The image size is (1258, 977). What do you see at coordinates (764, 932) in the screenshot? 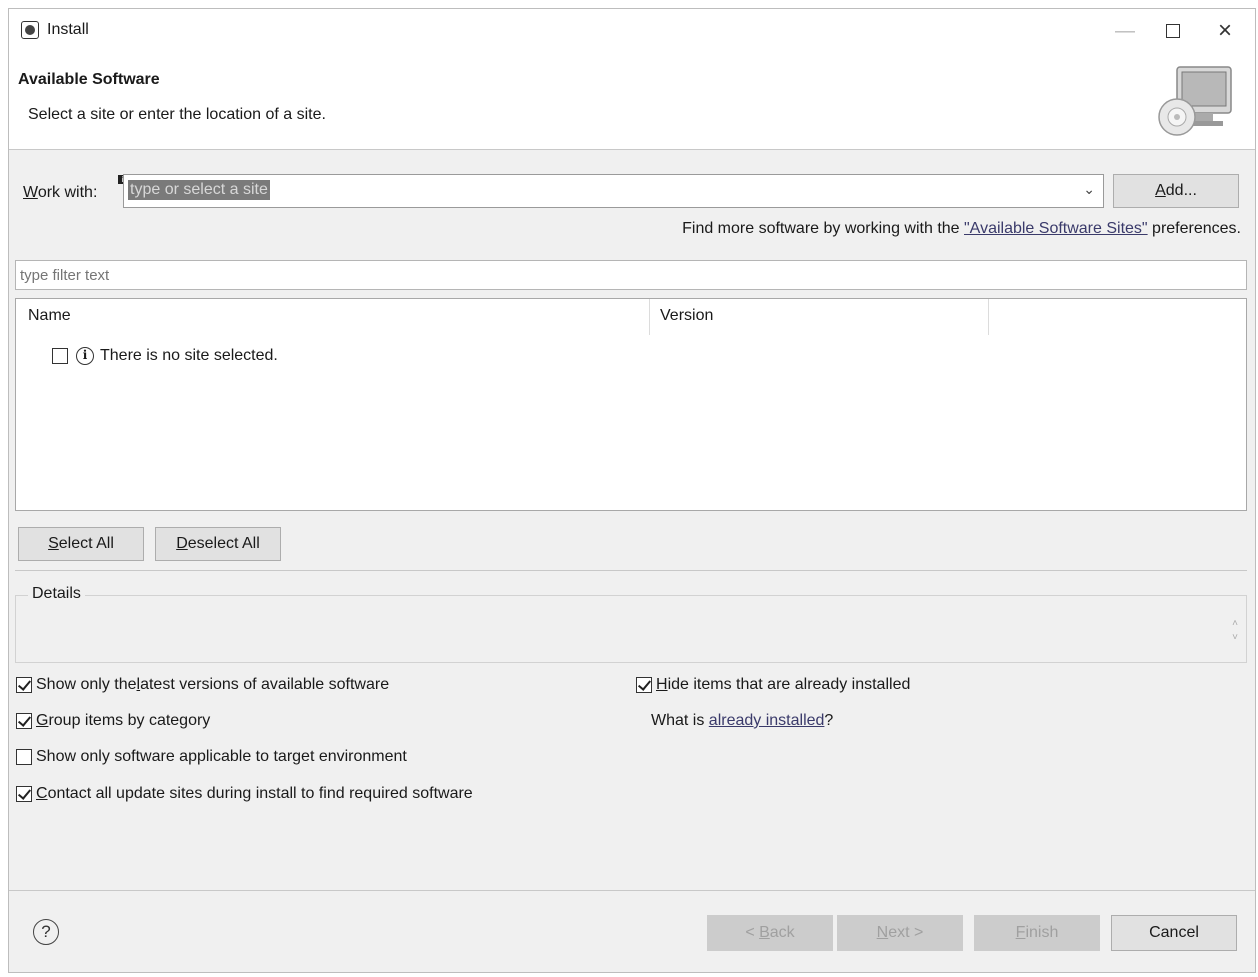
I see `back-accel: B` at bounding box center [764, 932].